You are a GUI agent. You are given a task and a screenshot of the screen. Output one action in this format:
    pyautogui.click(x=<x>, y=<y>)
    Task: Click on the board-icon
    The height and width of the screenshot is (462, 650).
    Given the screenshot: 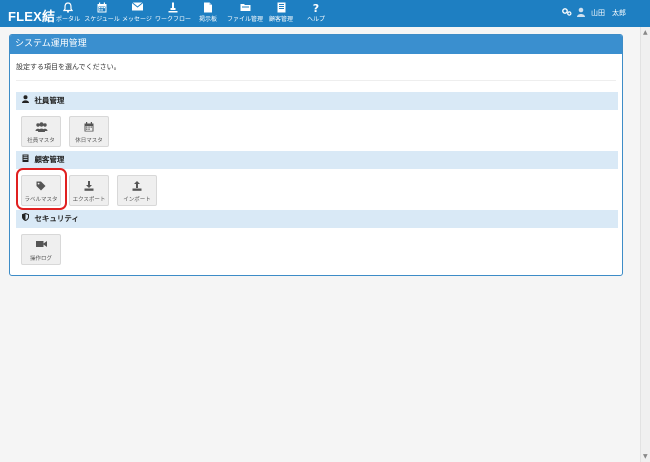 What is the action you would take?
    pyautogui.click(x=208, y=8)
    